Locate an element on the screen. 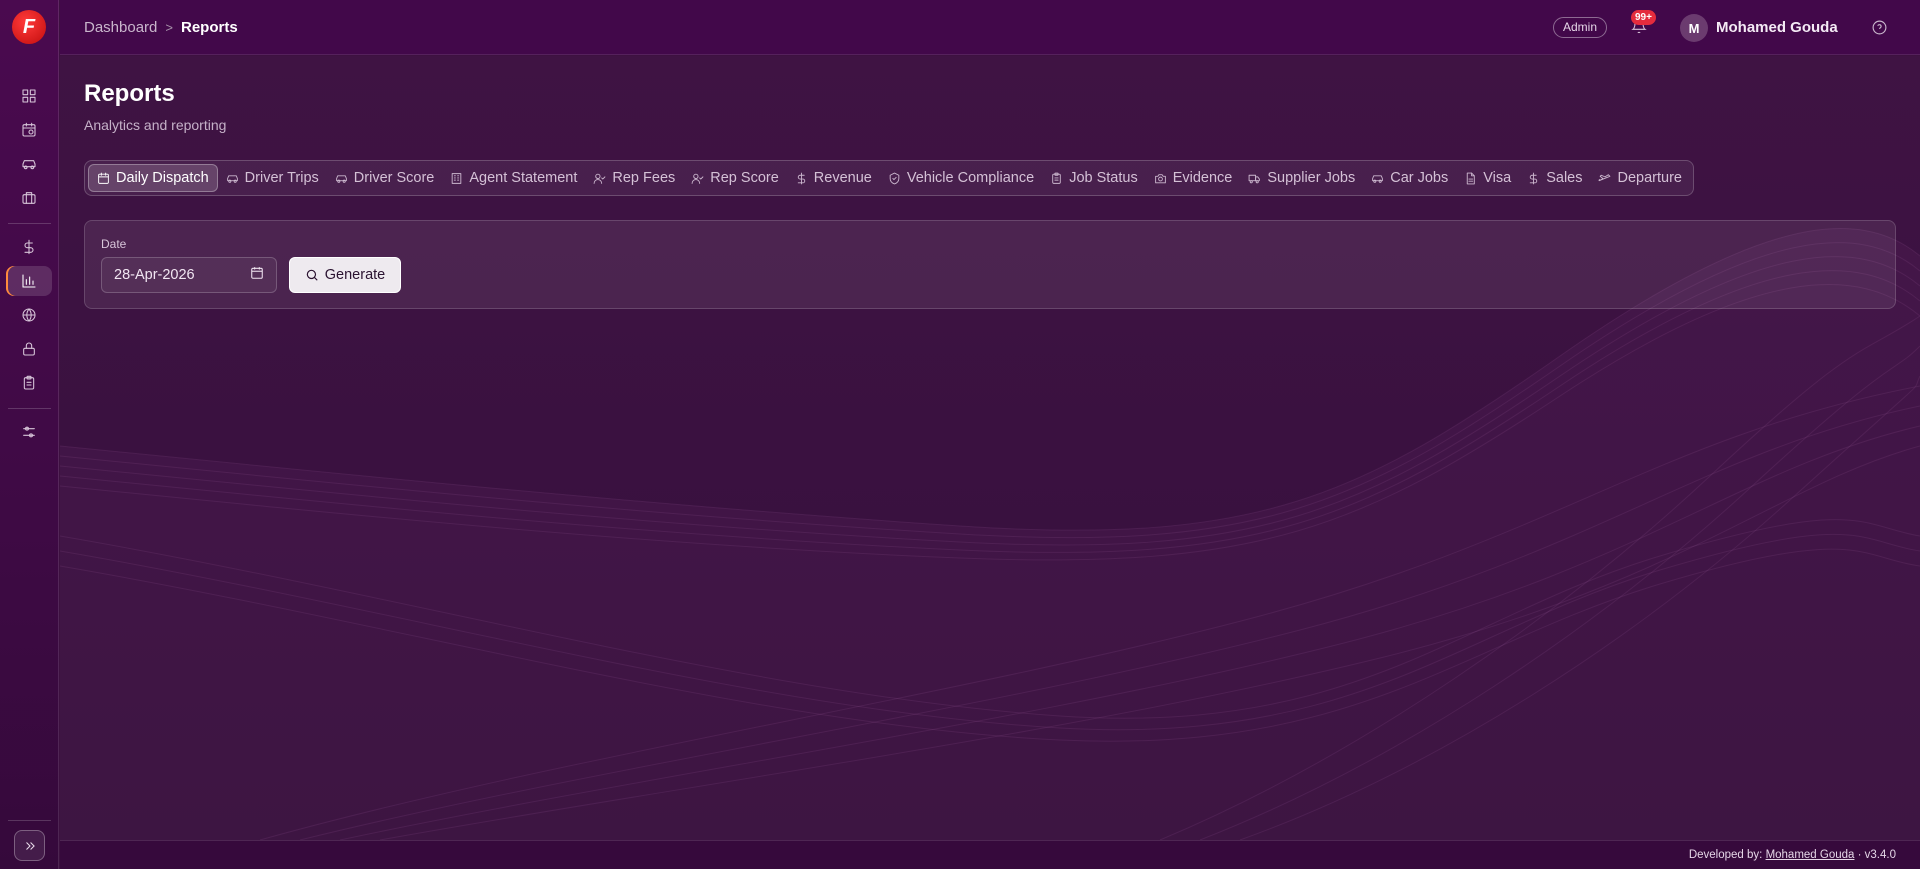 This screenshot has height=869, width=1920. tab-label: Sales is located at coordinates (1564, 178).